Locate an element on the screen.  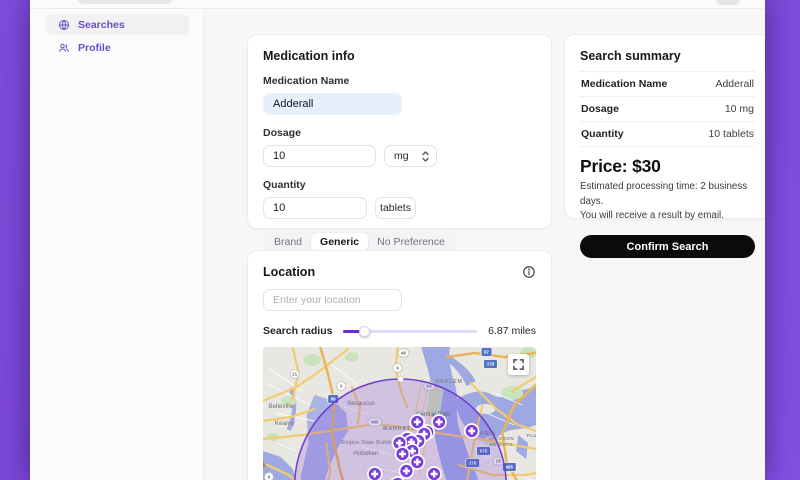
summary-row: Dosage 10 mg is located at coordinates (667, 109).